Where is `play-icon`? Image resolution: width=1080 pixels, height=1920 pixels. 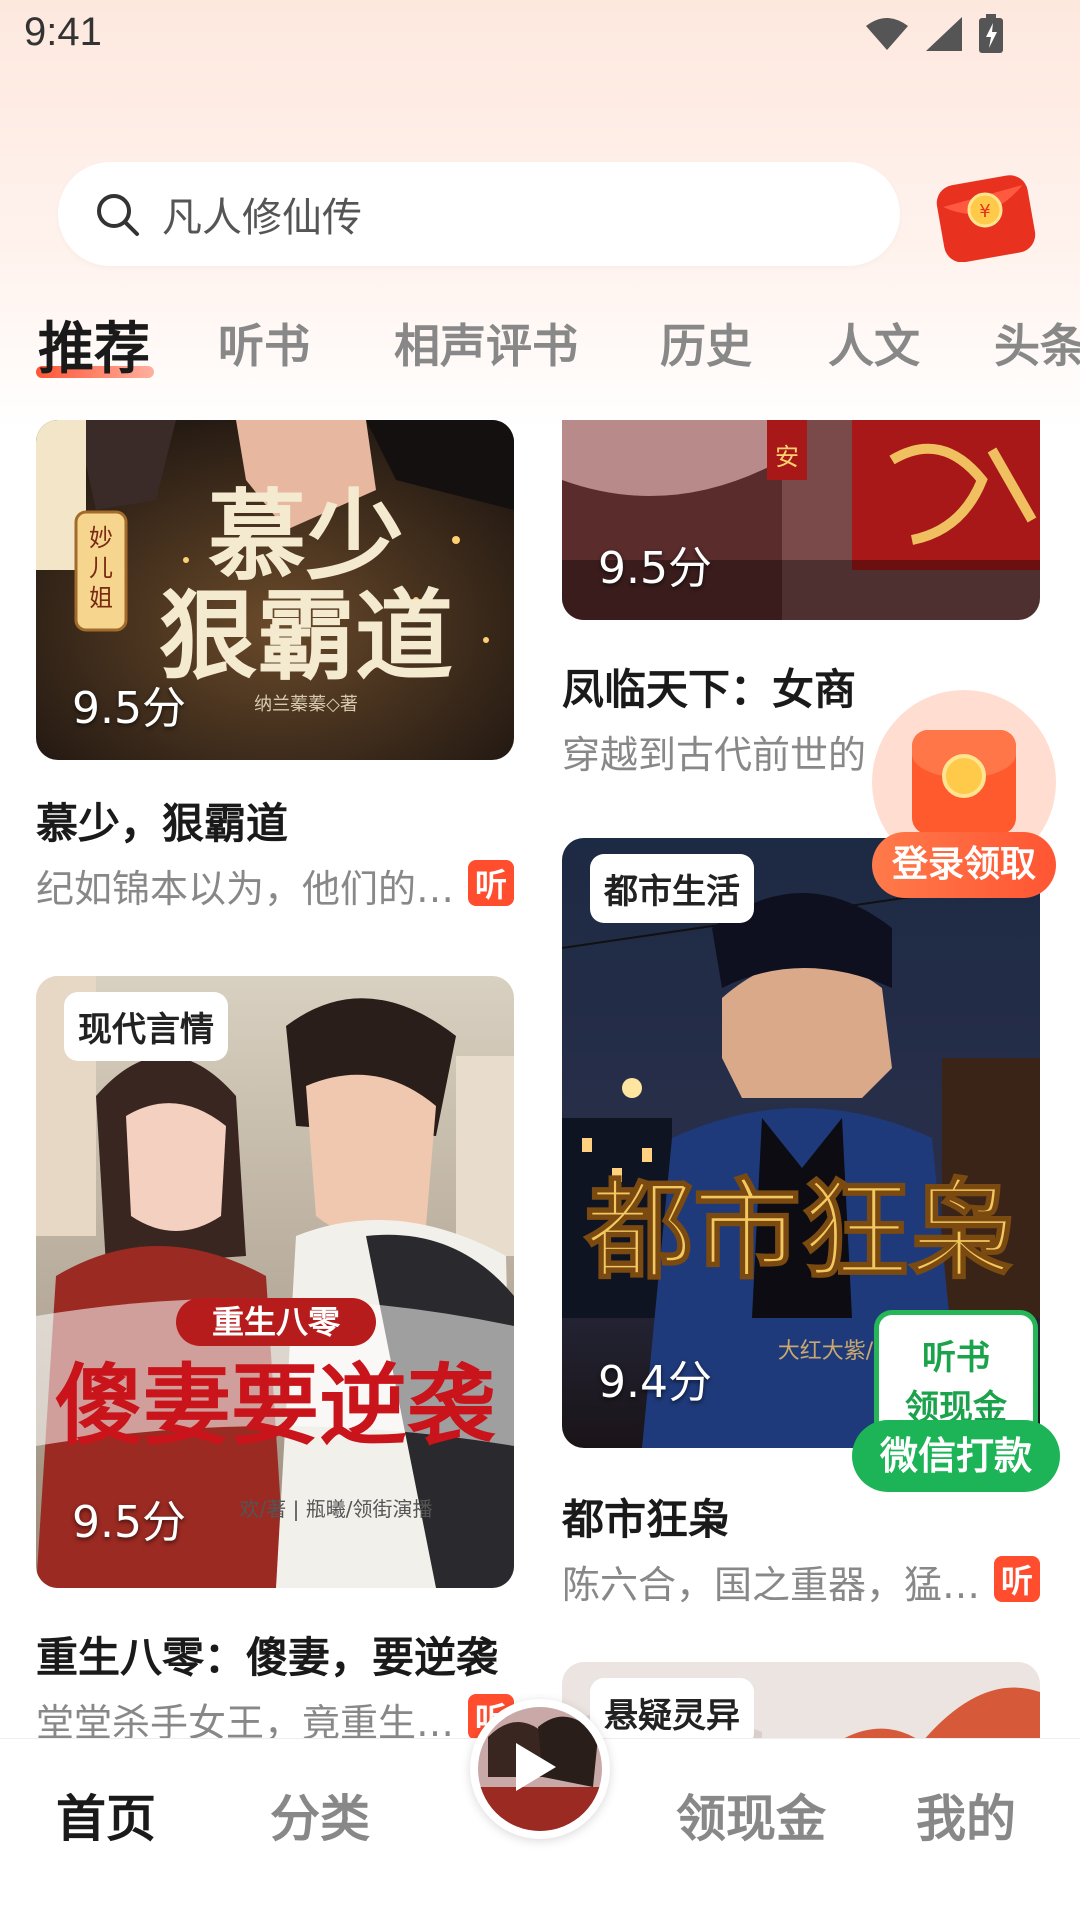 play-icon is located at coordinates (536, 1767).